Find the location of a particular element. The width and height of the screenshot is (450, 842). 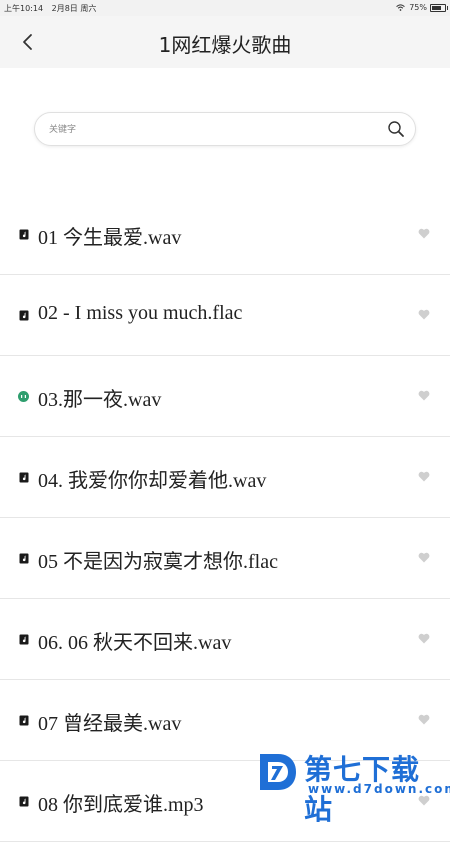

song-name: 05 不是因为寂寞才想你.flac is located at coordinates (158, 562).